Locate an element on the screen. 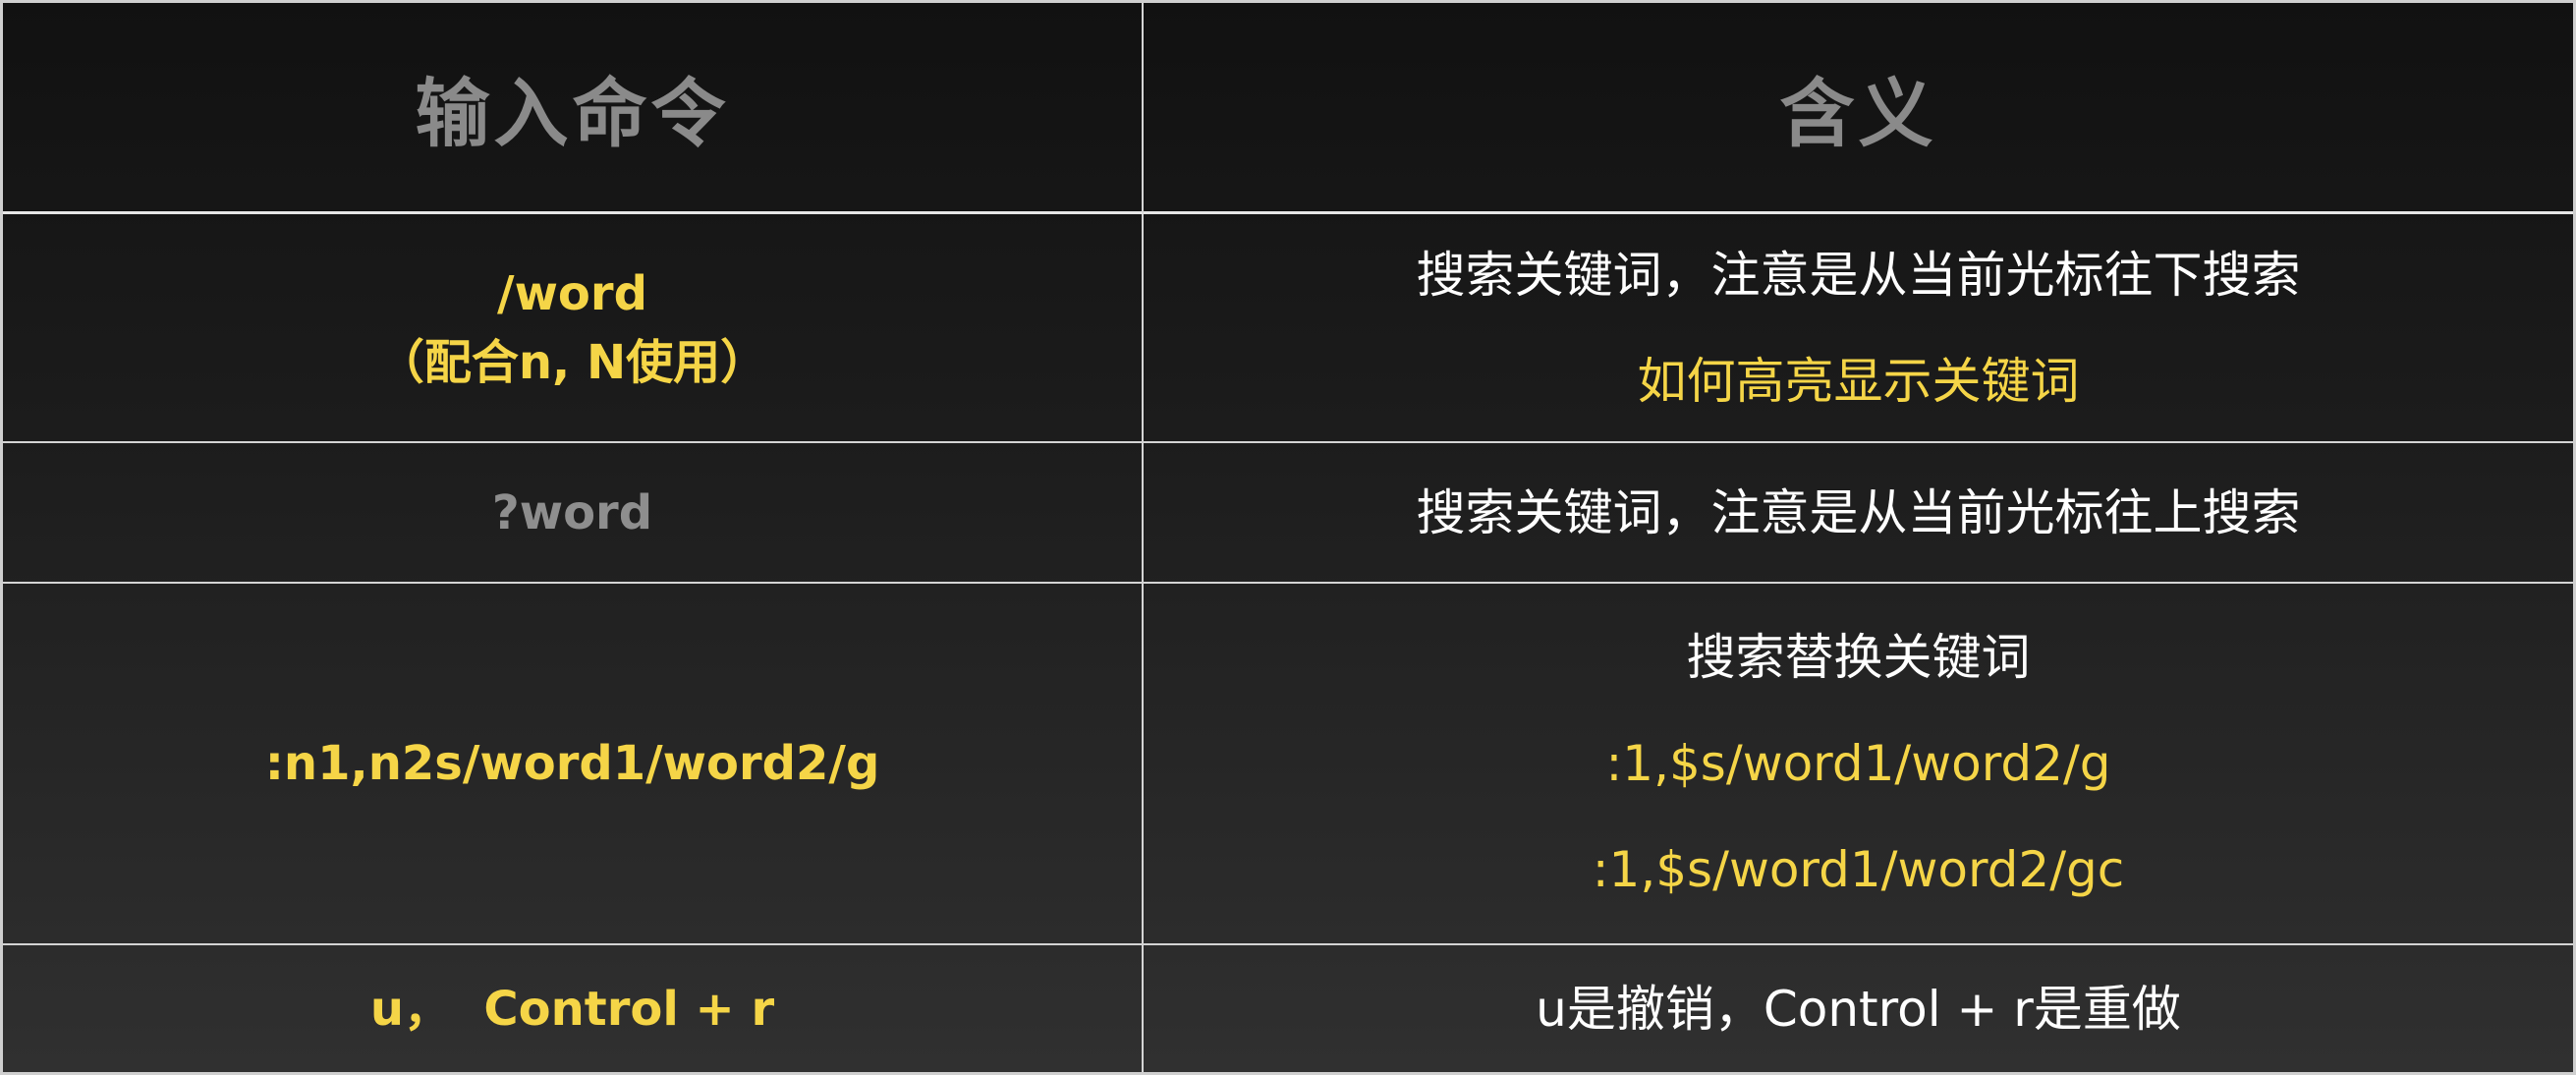 The width and height of the screenshot is (2576, 1075). meaning-example-2: :1,$s/word1/word2/gc is located at coordinates (1858, 869).